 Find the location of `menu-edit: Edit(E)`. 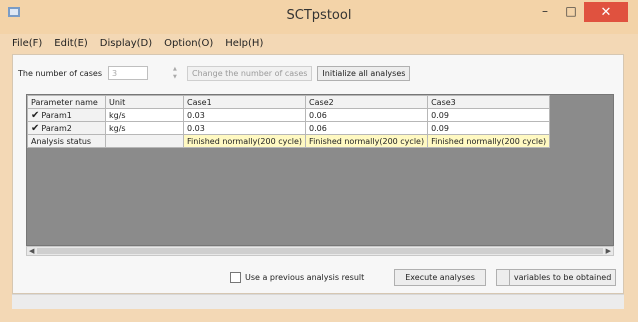

menu-edit: Edit(E) is located at coordinates (71, 43).